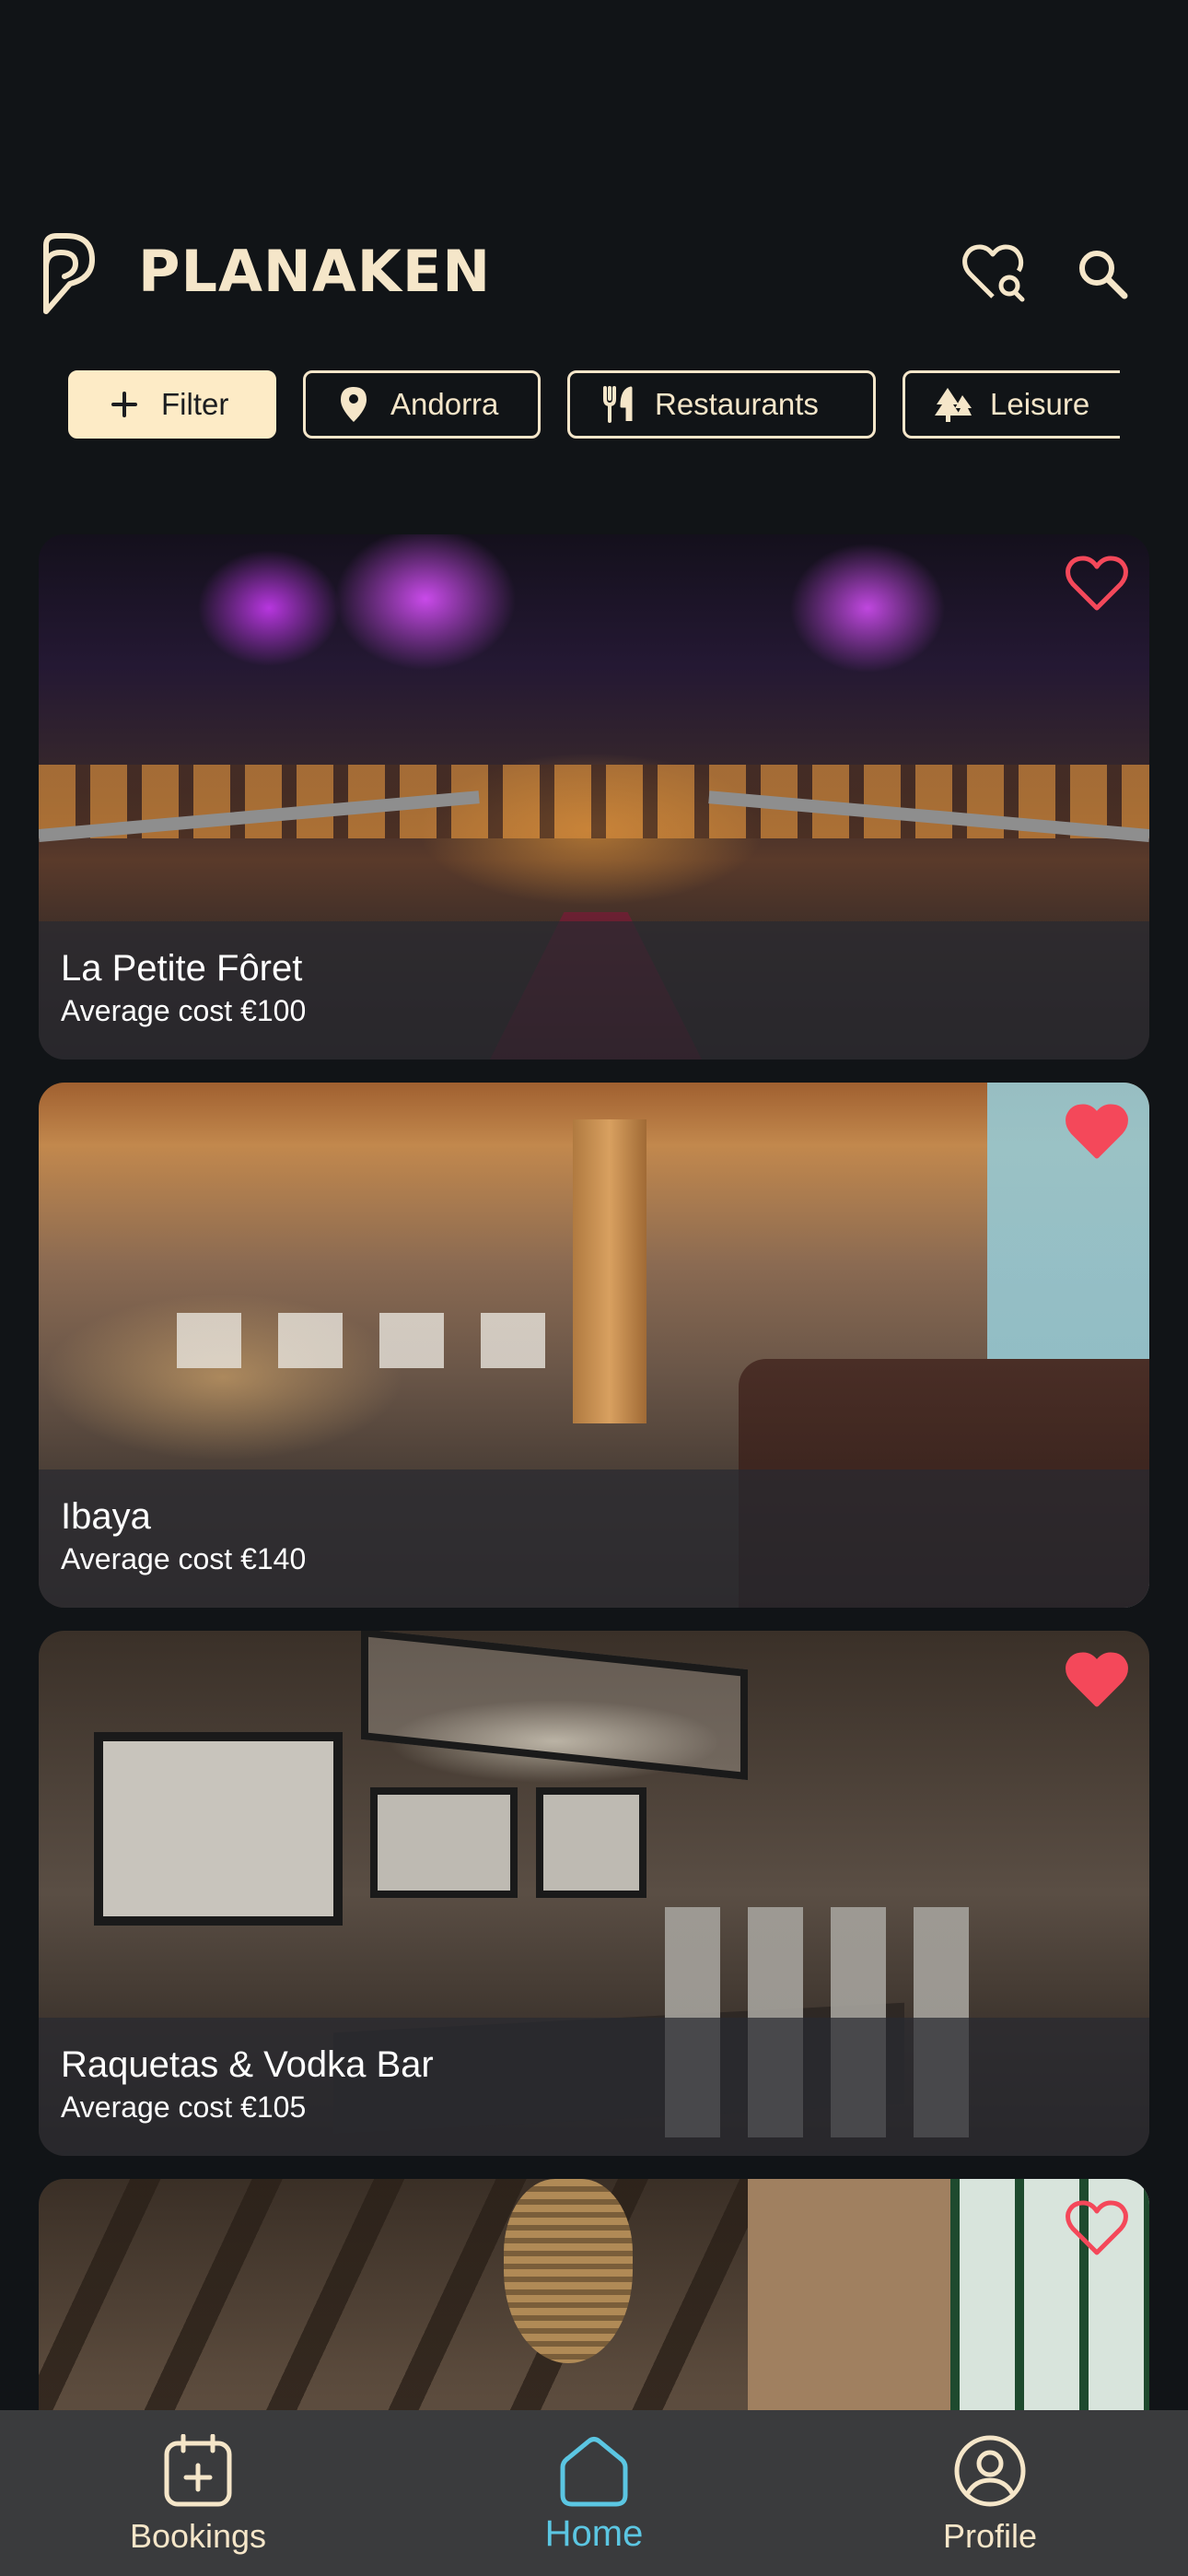  I want to click on calendar-plus-icon, so click(198, 2471).